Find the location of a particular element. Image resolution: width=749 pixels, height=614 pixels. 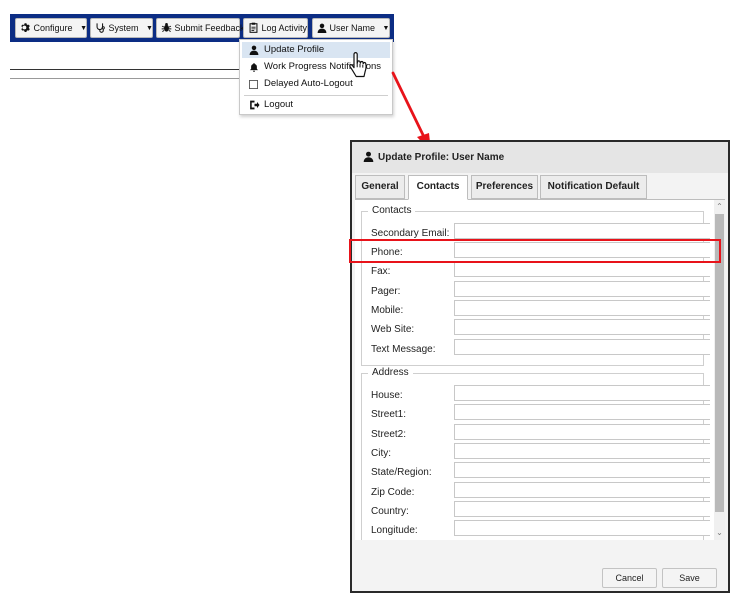

hand-cursor-icon is located at coordinates (358, 65).